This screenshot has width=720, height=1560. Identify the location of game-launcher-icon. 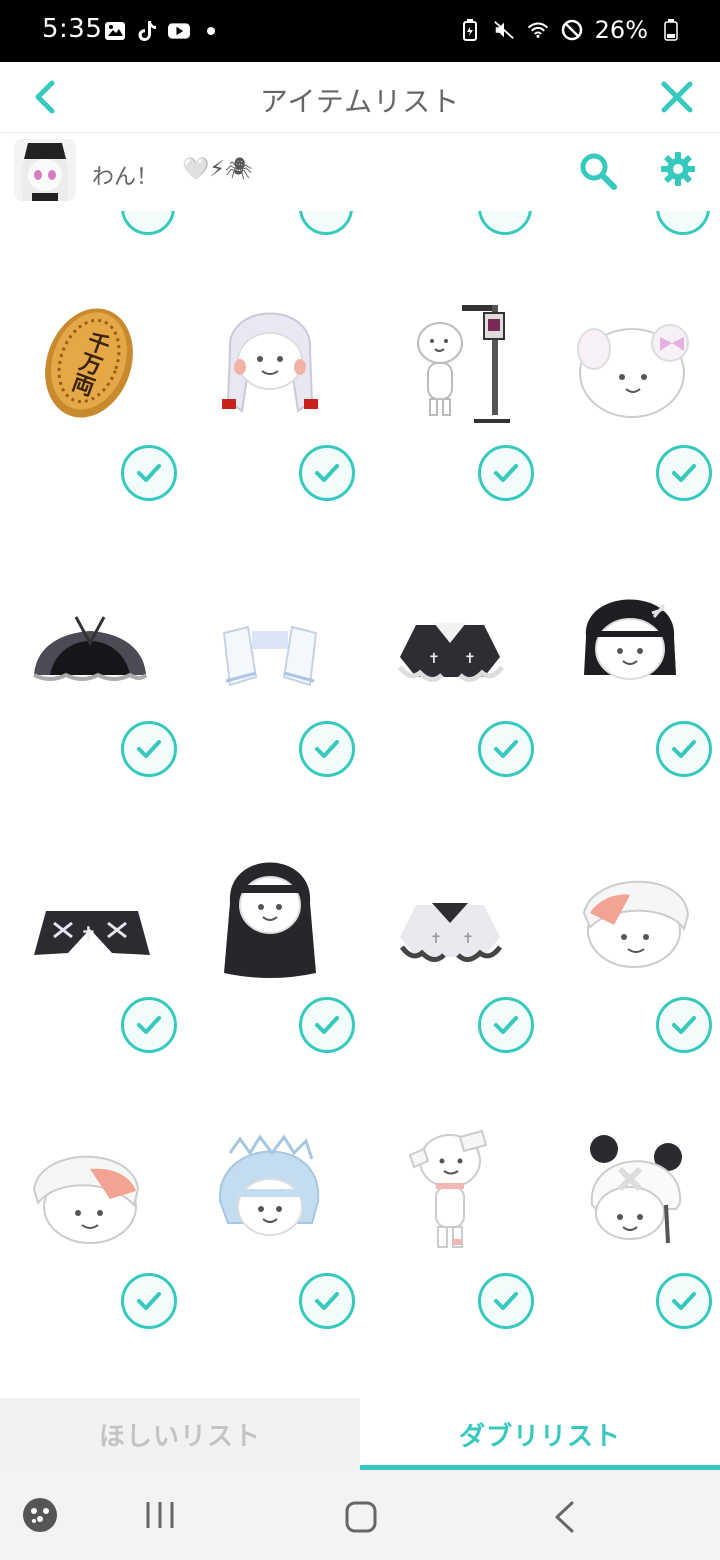
(40, 1515).